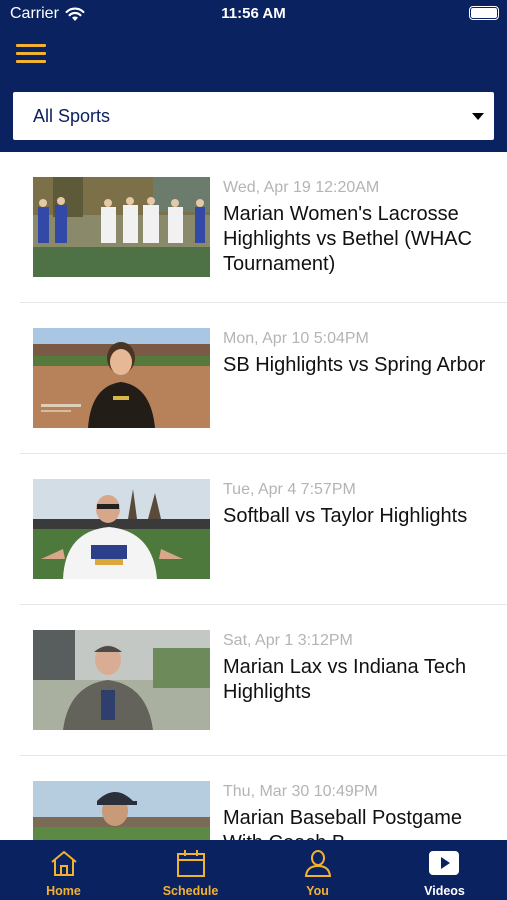 The width and height of the screenshot is (507, 900). I want to click on tab-you: You, so click(317, 870).